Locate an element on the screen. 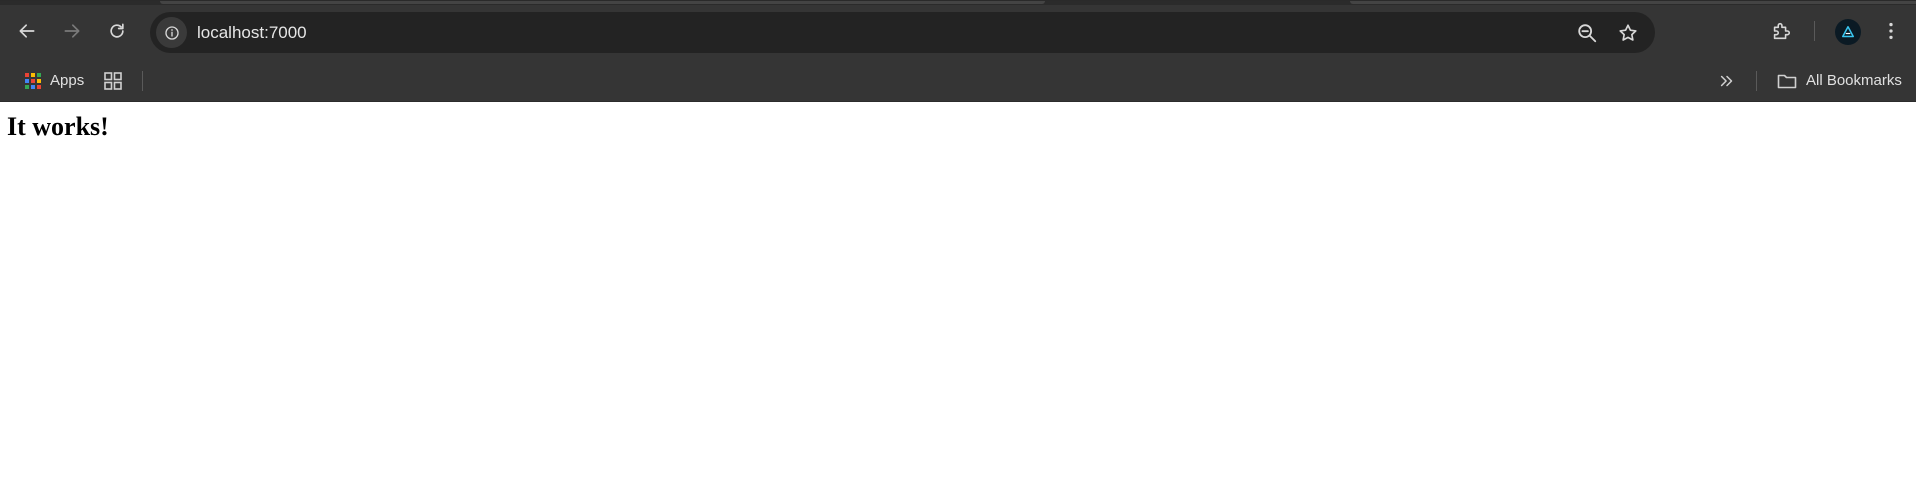  tab-strip is located at coordinates (958, 3).